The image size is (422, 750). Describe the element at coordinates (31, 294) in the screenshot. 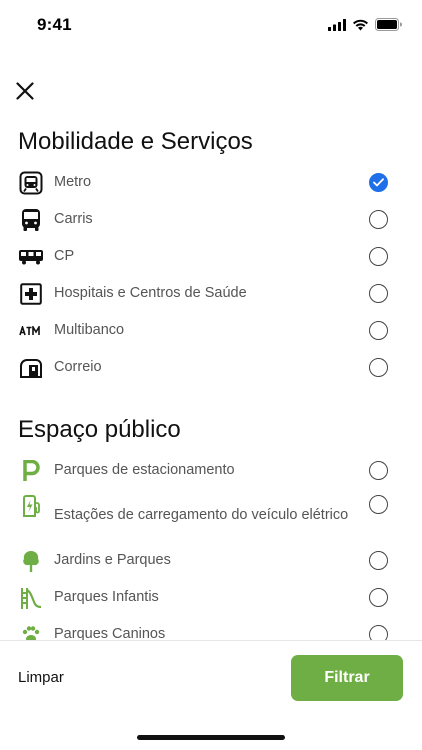

I see `hospital-icon` at that location.